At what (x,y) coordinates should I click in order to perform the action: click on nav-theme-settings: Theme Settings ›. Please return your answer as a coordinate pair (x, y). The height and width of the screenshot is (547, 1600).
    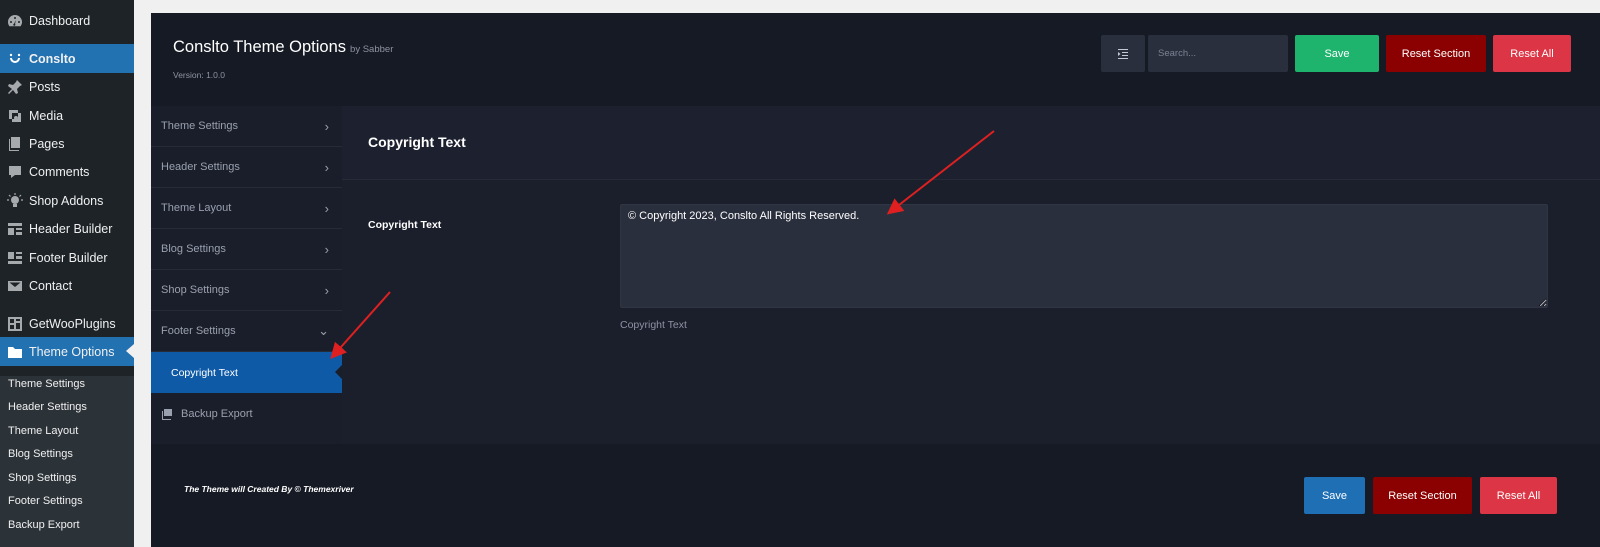
    Looking at the image, I should click on (246, 126).